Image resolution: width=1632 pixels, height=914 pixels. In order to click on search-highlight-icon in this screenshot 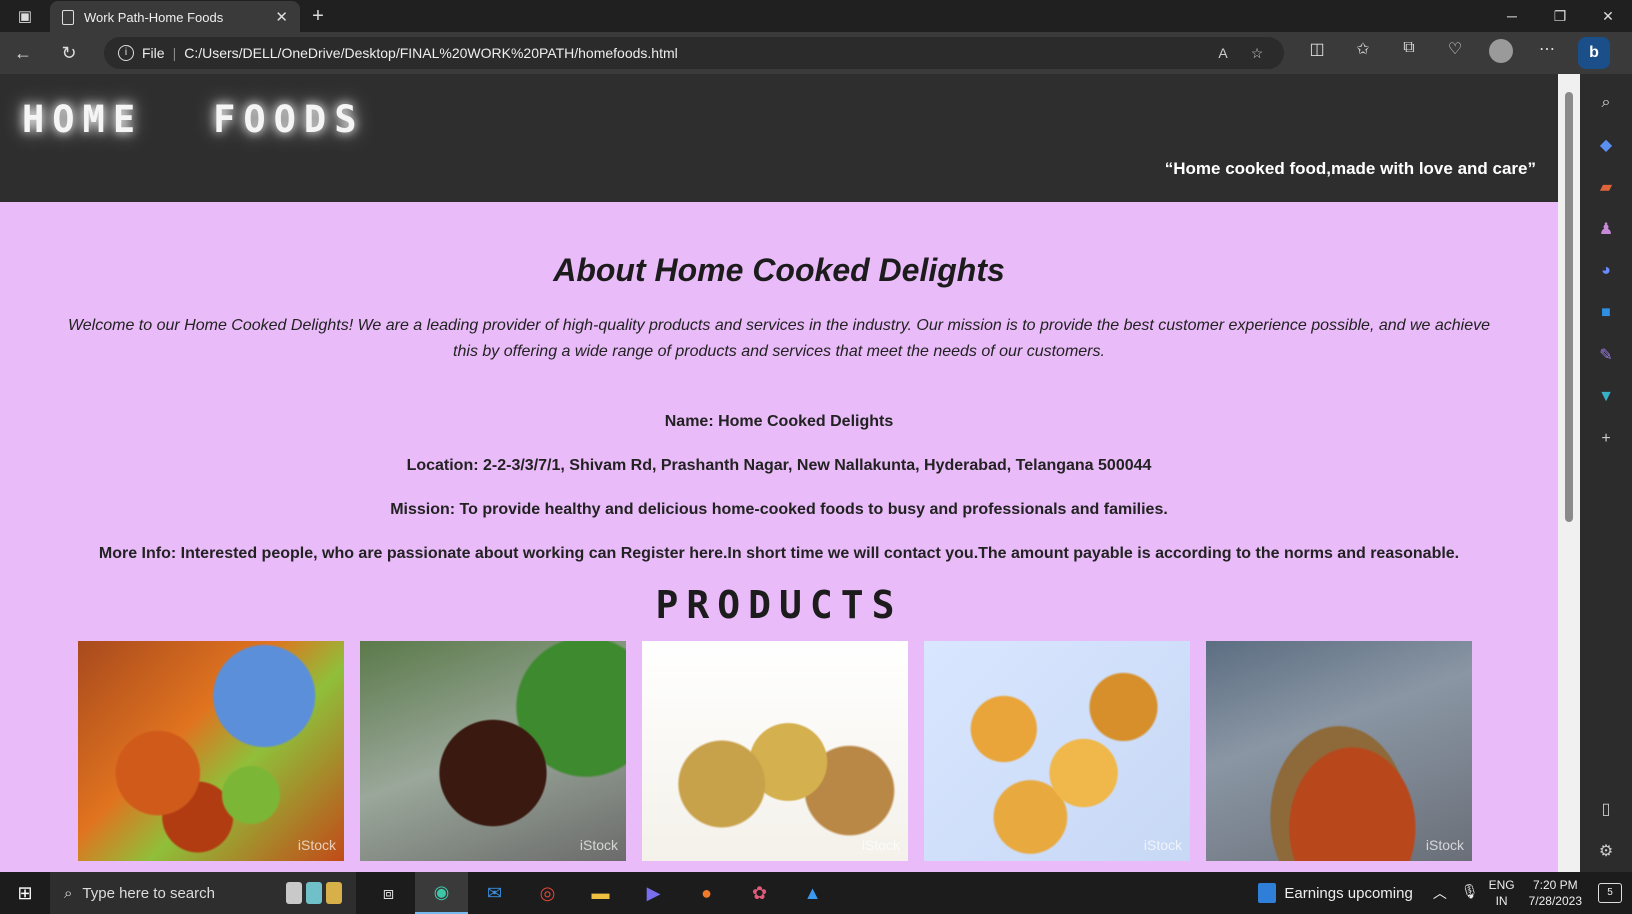, I will do `click(314, 893)`.